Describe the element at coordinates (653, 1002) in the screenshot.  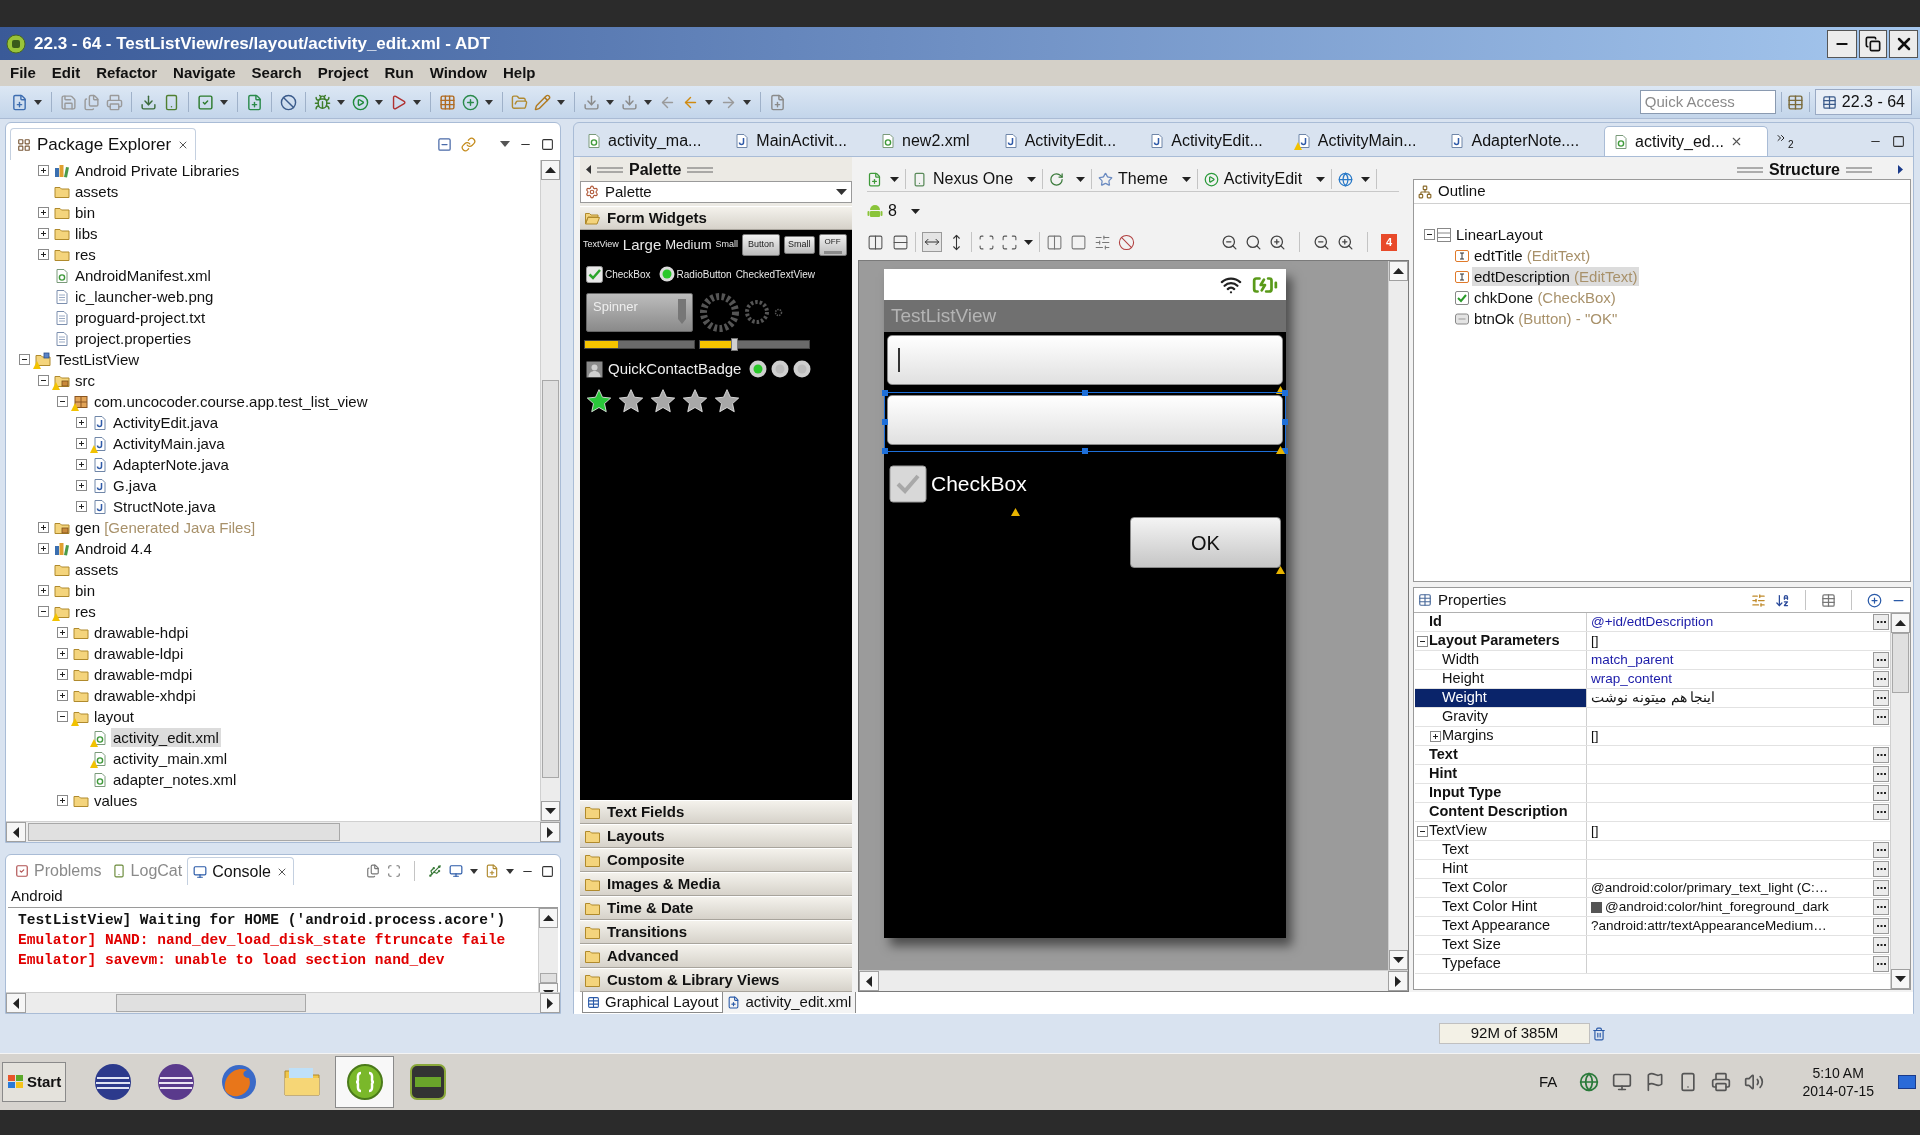
I see `editor-mode-tab: Graphical Layout` at that location.